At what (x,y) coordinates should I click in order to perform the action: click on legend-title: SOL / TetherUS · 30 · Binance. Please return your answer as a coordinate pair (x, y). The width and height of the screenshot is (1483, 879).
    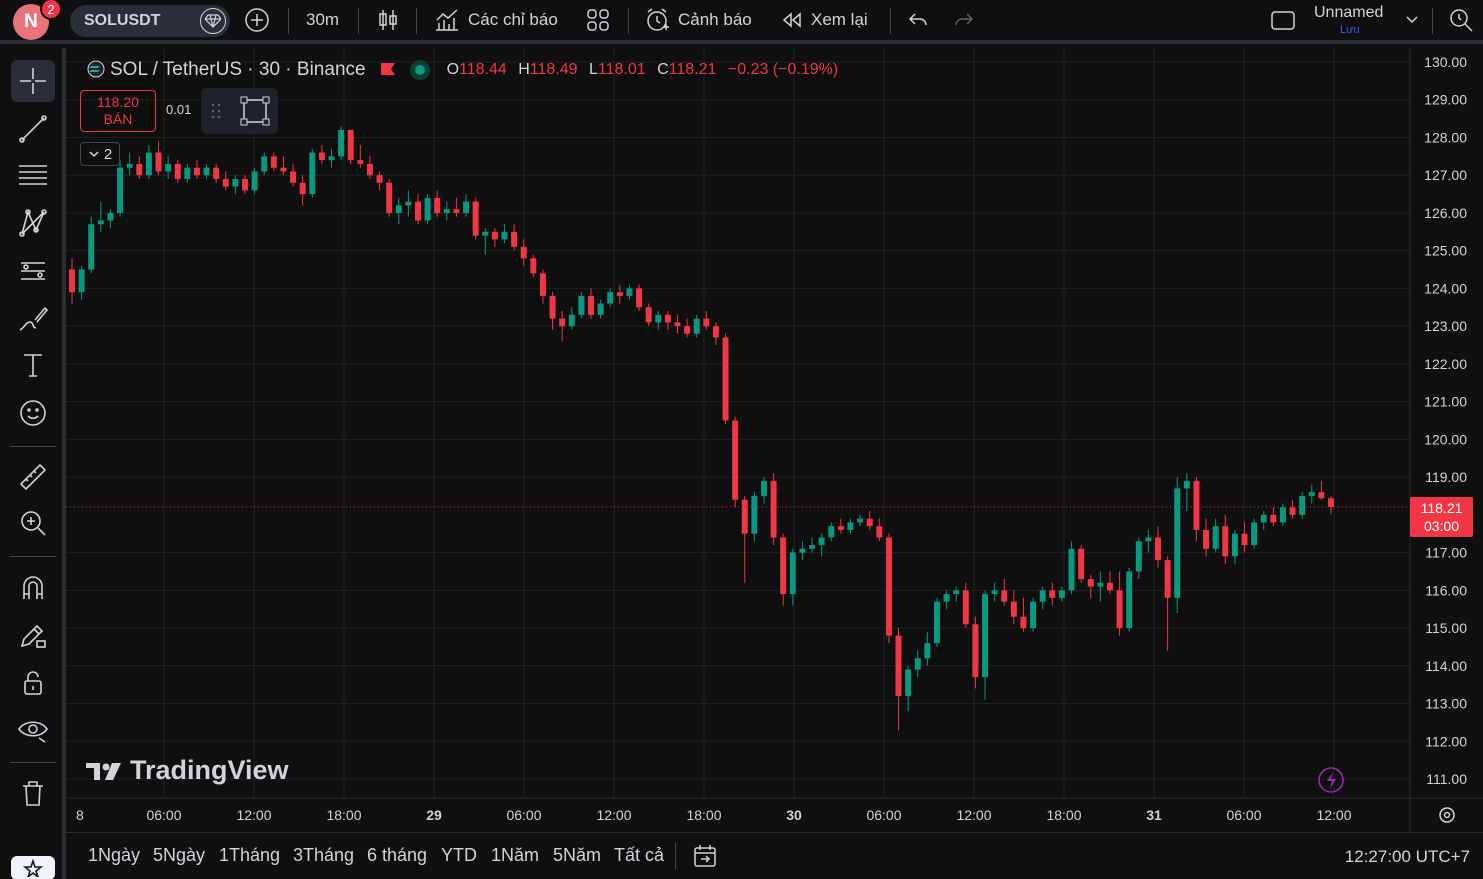
    Looking at the image, I should click on (238, 70).